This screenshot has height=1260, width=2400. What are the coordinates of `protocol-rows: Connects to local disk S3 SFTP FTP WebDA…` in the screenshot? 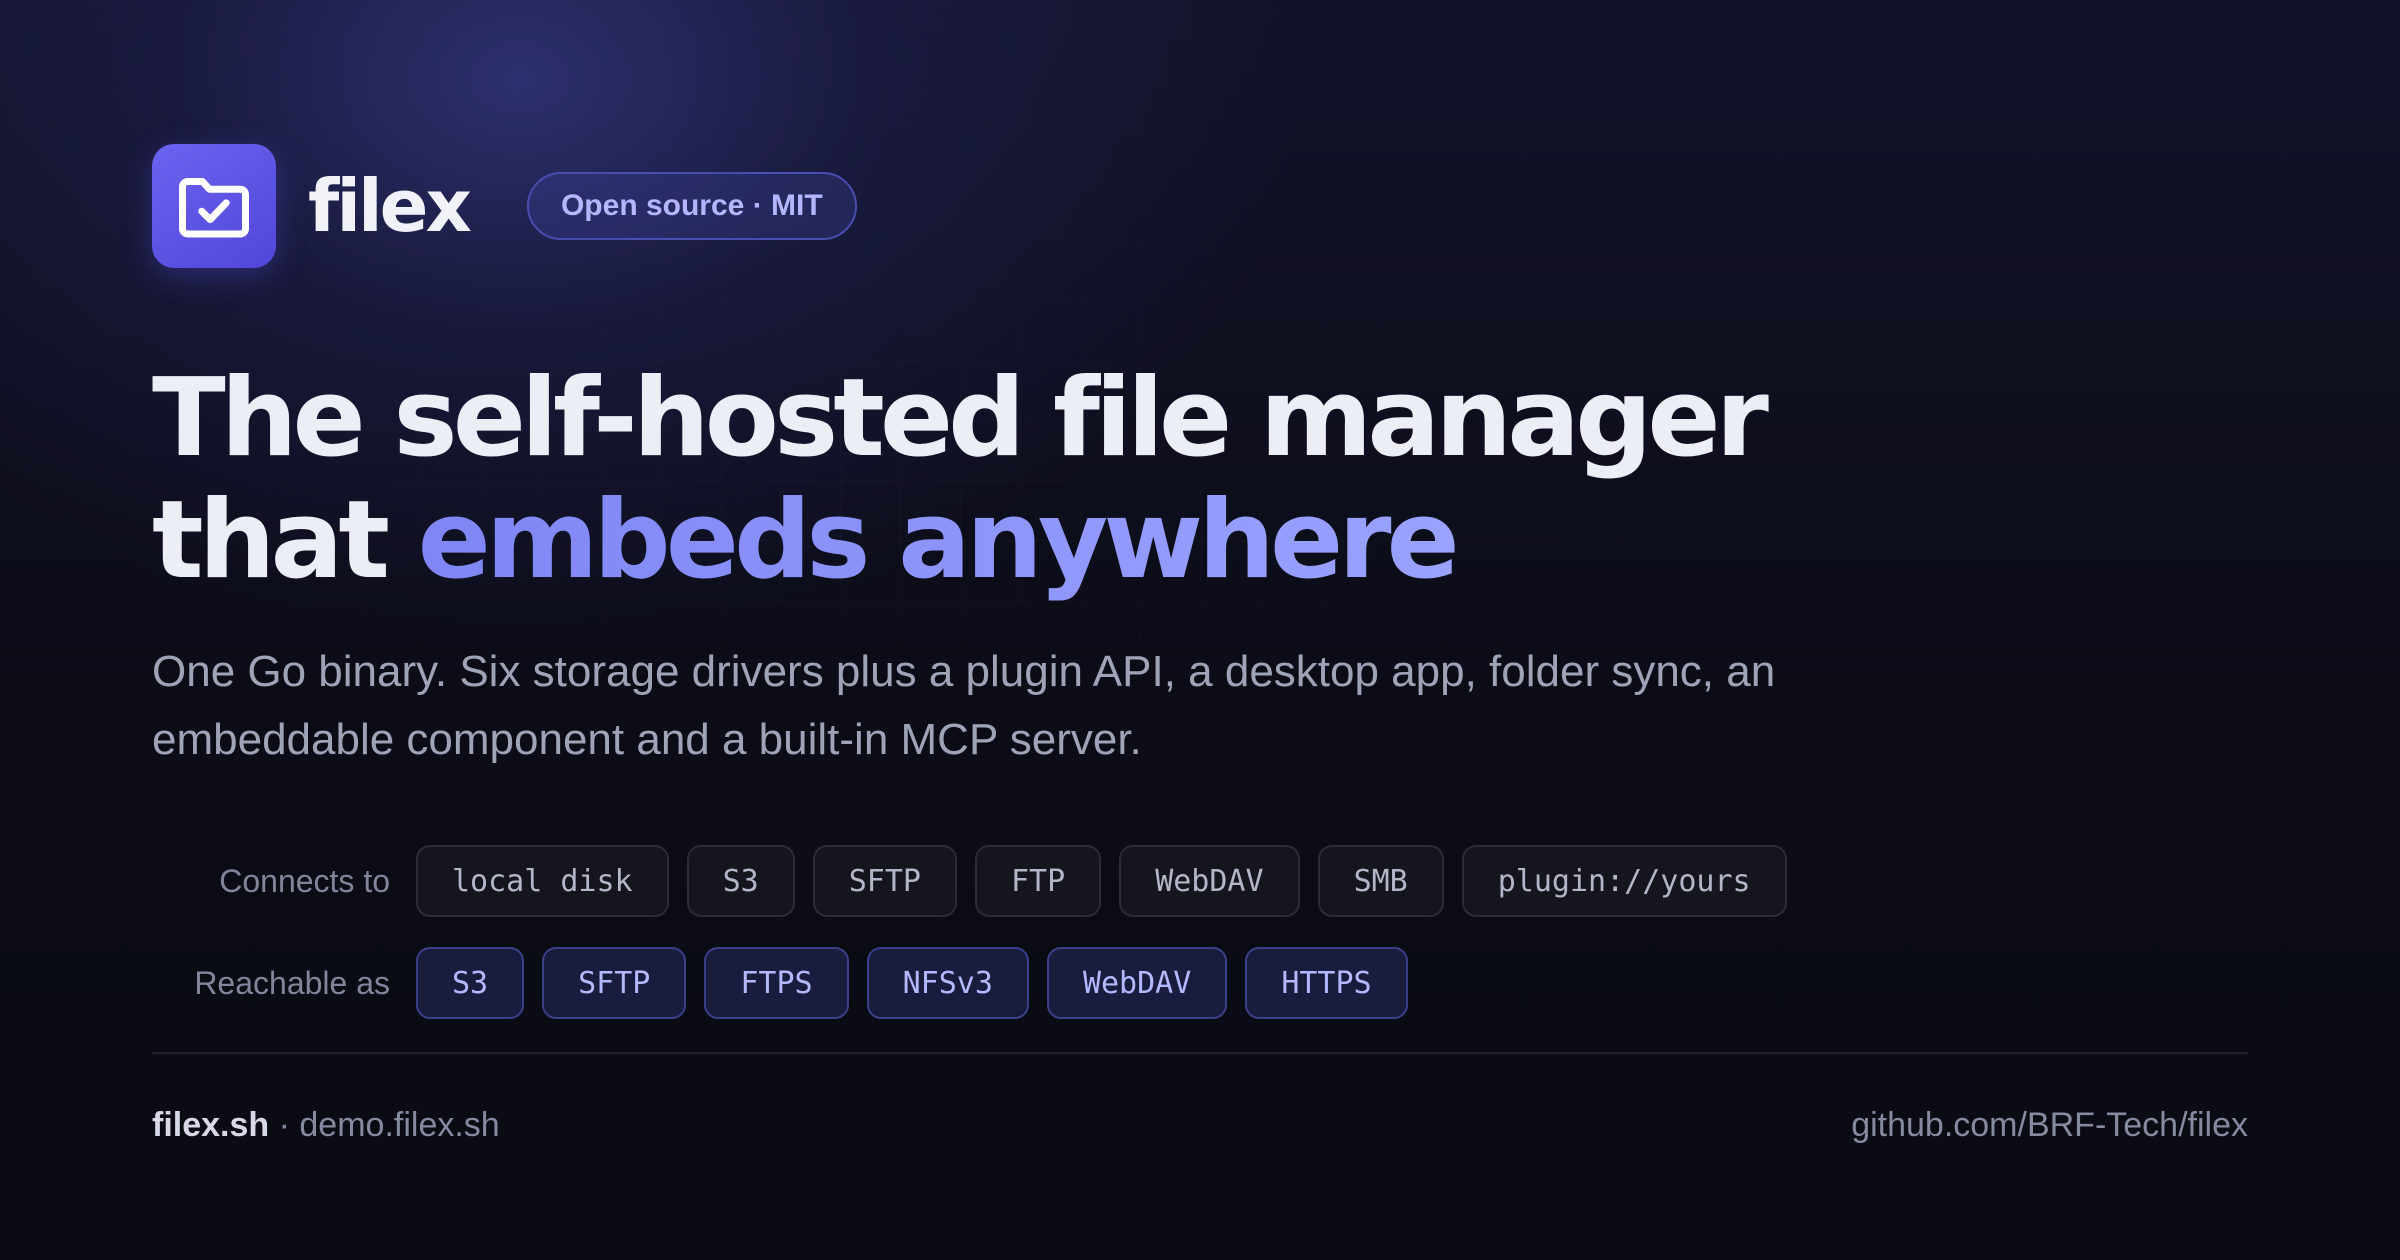 It's located at (1200, 932).